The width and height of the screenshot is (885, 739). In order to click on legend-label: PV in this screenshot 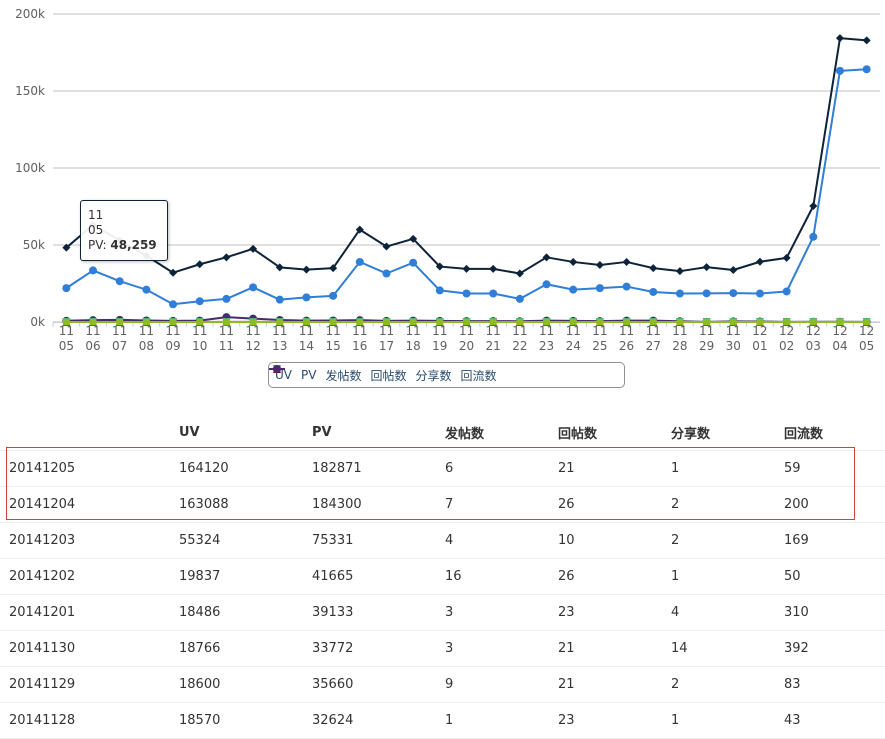, I will do `click(308, 375)`.